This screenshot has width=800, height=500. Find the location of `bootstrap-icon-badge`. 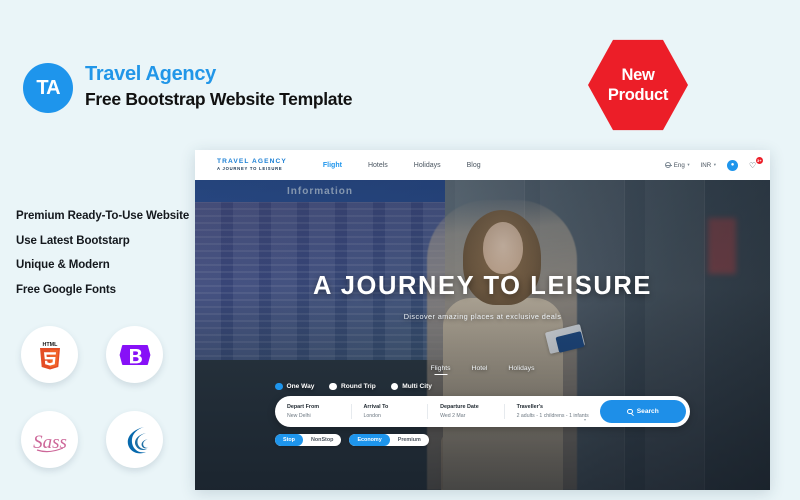

bootstrap-icon-badge is located at coordinates (134, 354).